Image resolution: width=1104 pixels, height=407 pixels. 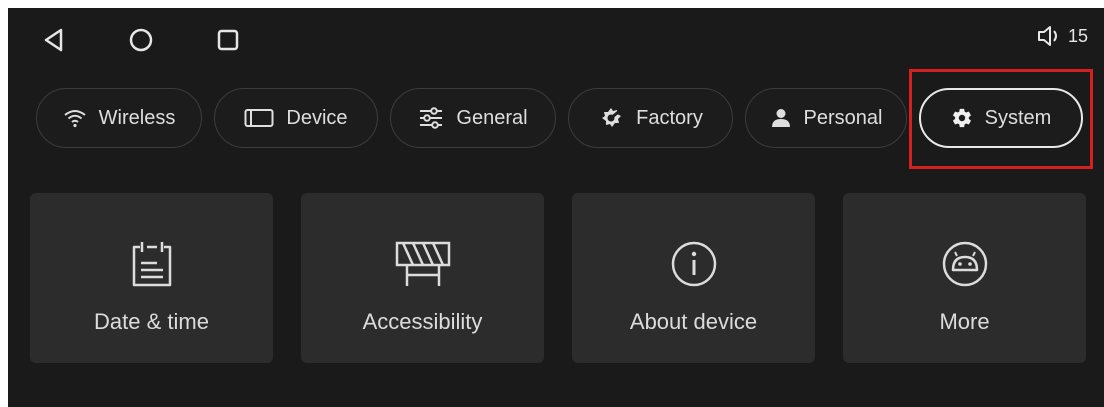 What do you see at coordinates (492, 117) in the screenshot?
I see `tab-label: General` at bounding box center [492, 117].